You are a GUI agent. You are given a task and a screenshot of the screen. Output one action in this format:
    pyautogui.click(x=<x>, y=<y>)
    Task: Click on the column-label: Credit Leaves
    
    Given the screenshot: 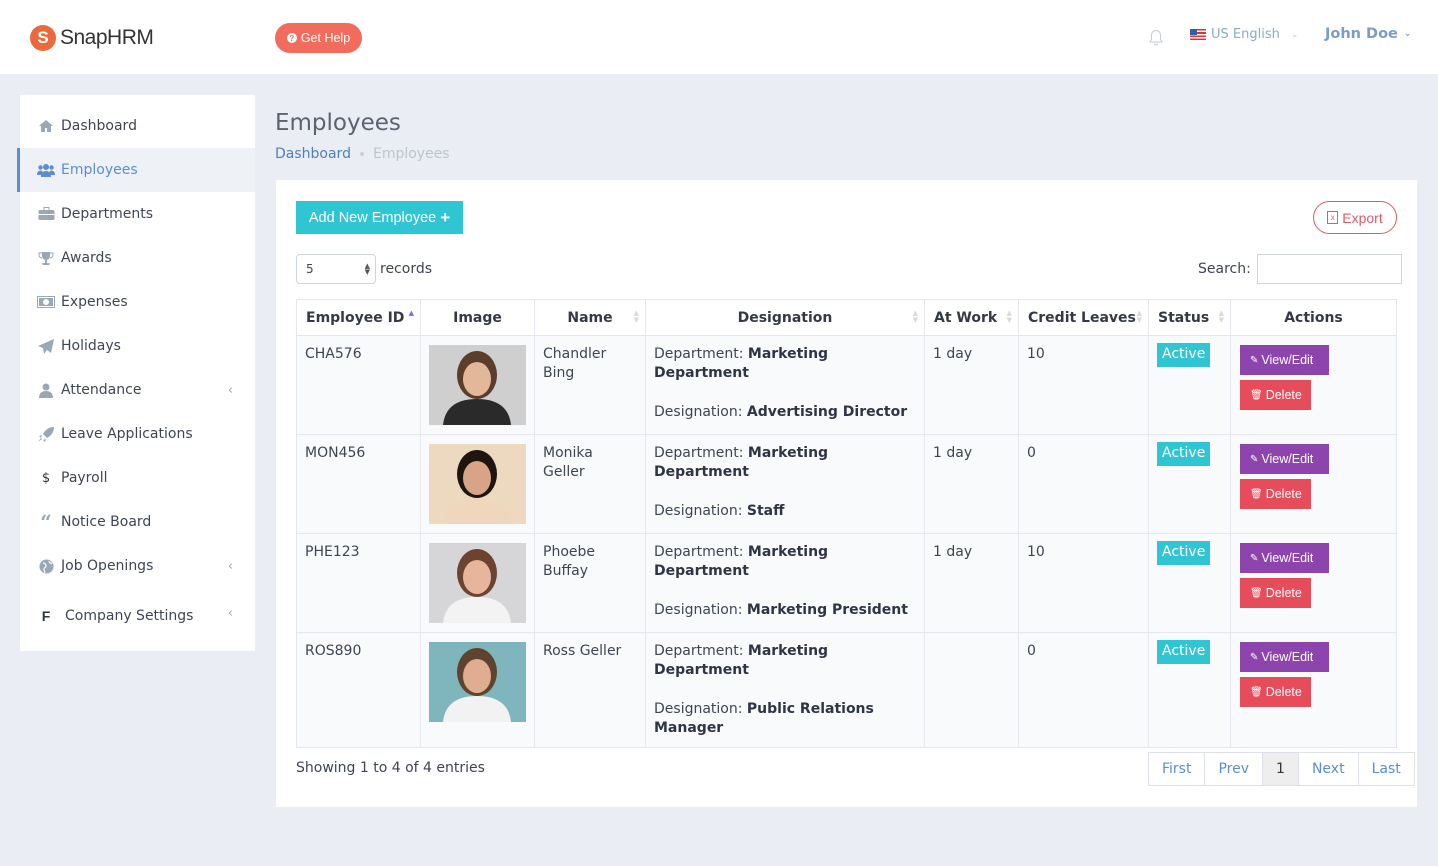 What is the action you would take?
    pyautogui.click(x=1082, y=317)
    